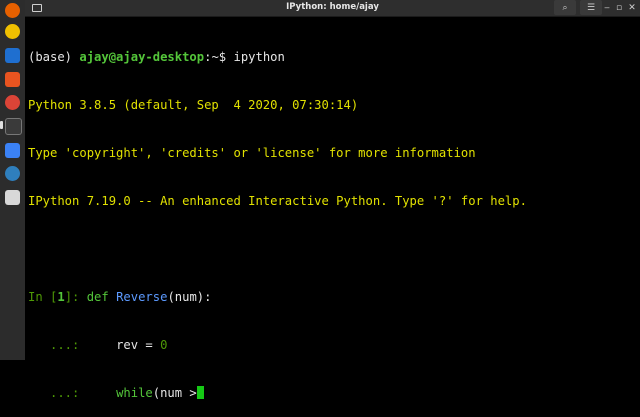  Describe the element at coordinates (142, 297) in the screenshot. I see `function-name: Reverse` at that location.